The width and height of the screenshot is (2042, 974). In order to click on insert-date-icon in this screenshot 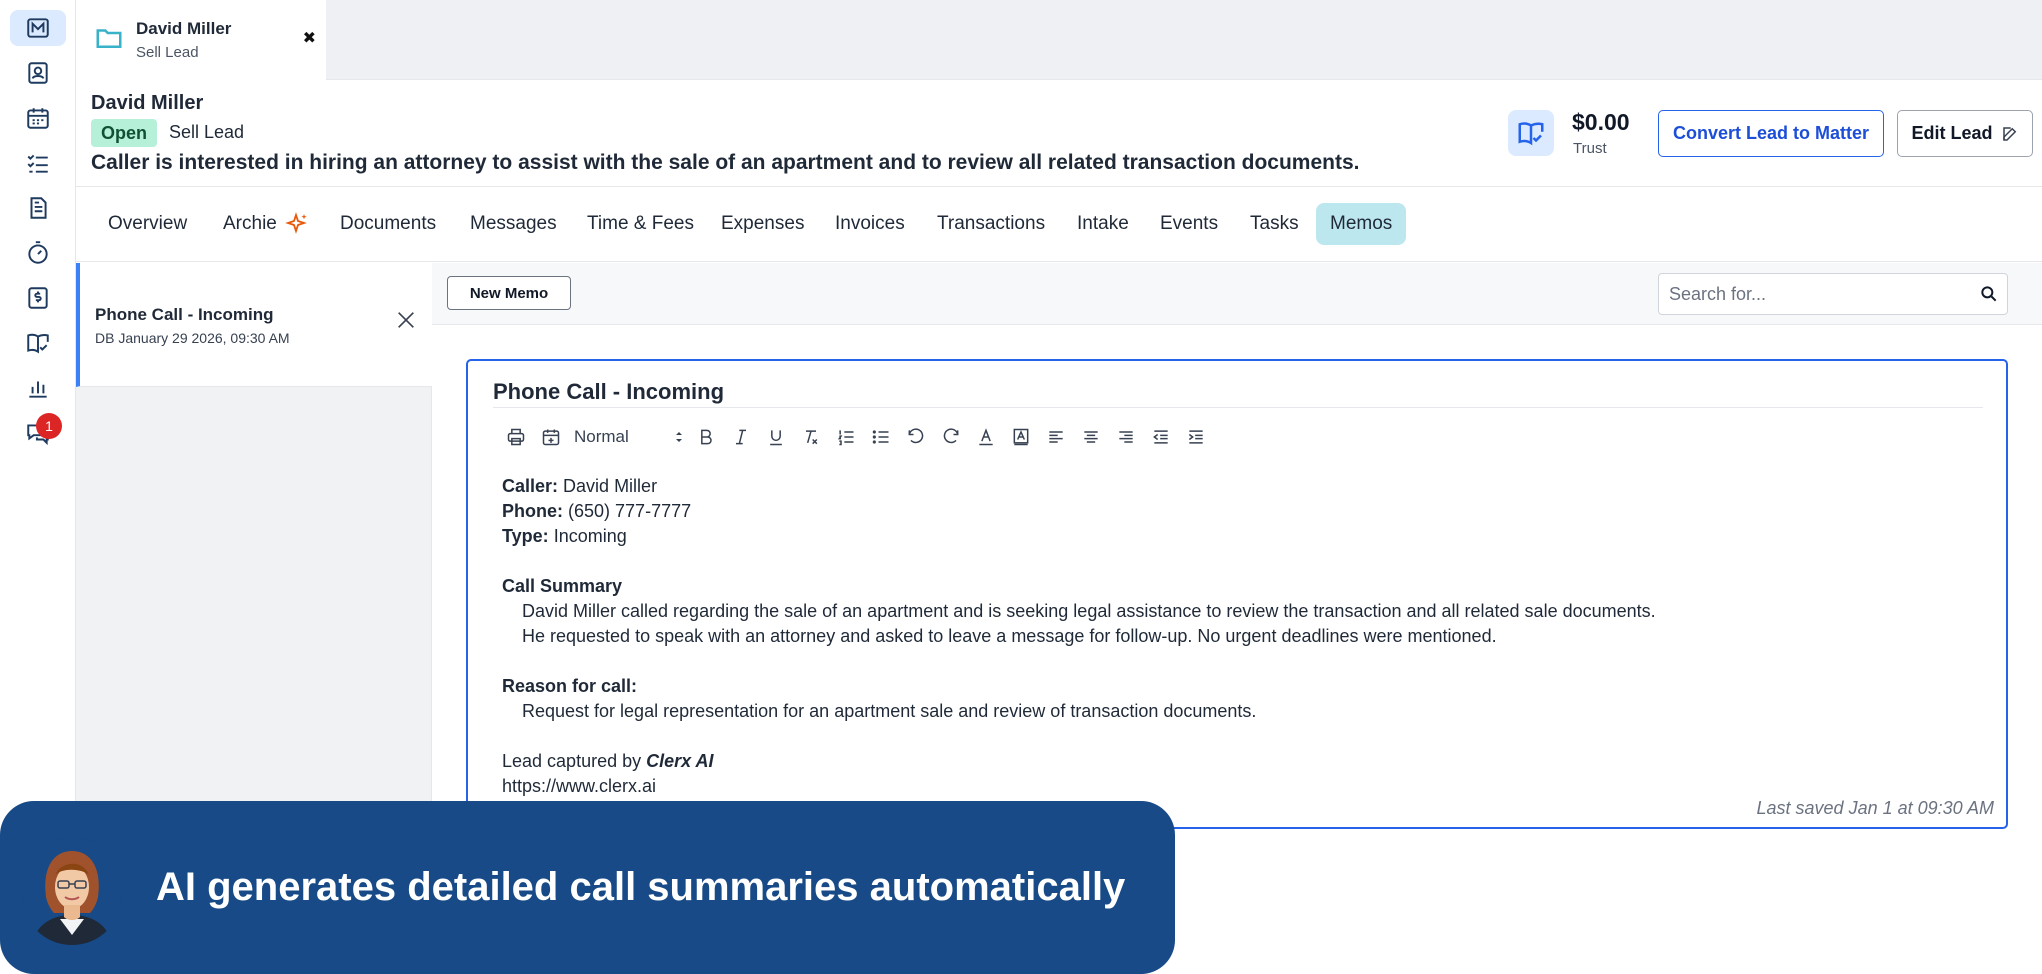, I will do `click(550, 437)`.